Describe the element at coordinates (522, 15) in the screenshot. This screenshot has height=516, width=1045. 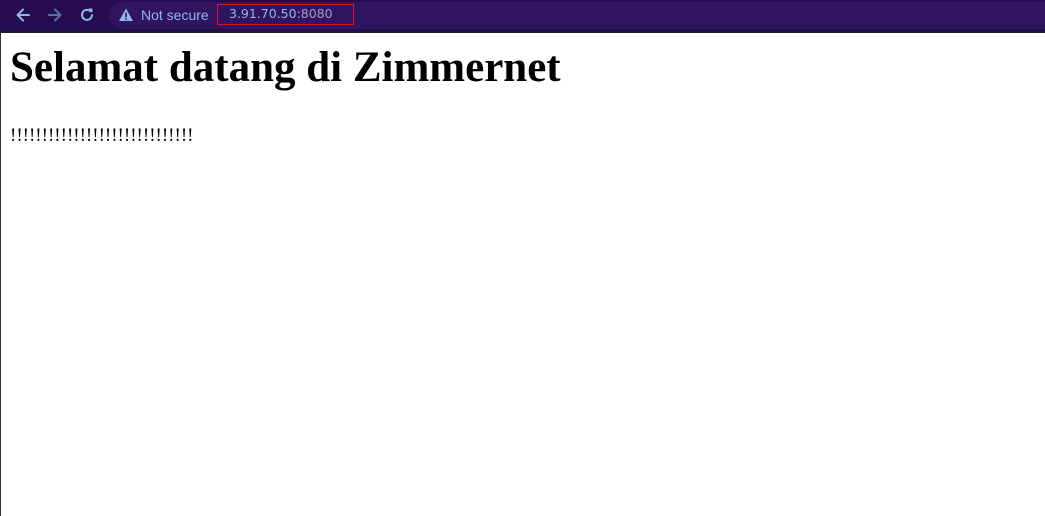
I see `browser-toolbar: Not secure 3.91.70.50:8080` at that location.